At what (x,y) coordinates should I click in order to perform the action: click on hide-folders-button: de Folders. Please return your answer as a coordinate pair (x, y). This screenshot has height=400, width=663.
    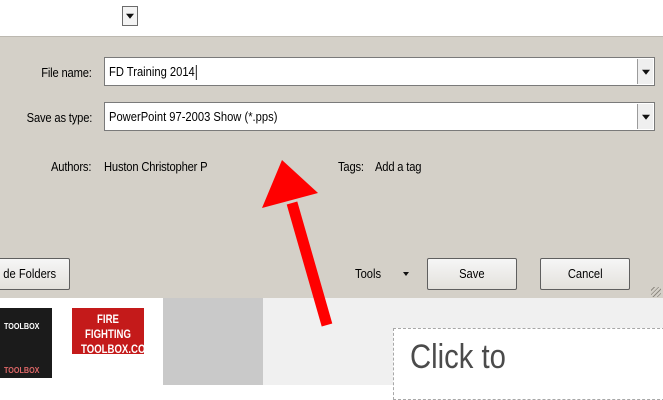
    Looking at the image, I should click on (35, 274).